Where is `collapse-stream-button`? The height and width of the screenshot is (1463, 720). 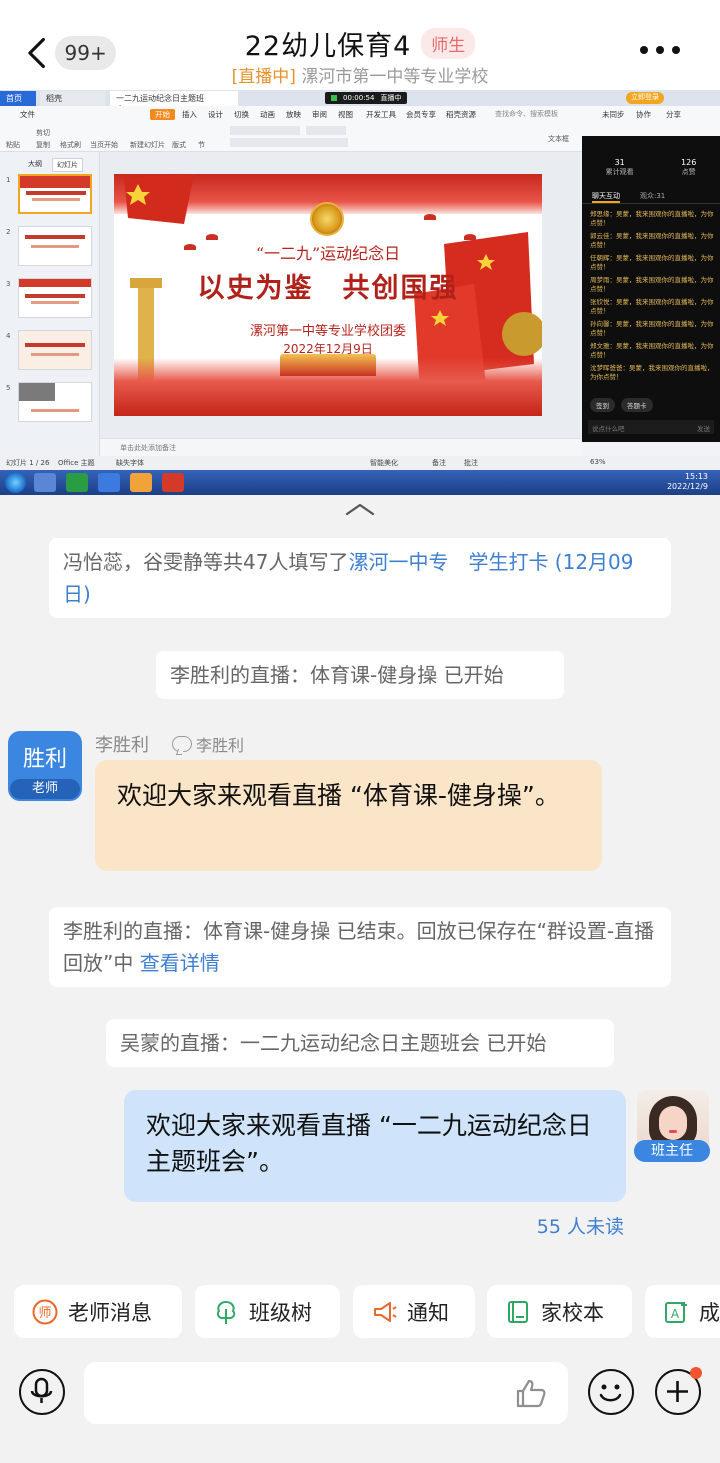
collapse-stream-button is located at coordinates (360, 509).